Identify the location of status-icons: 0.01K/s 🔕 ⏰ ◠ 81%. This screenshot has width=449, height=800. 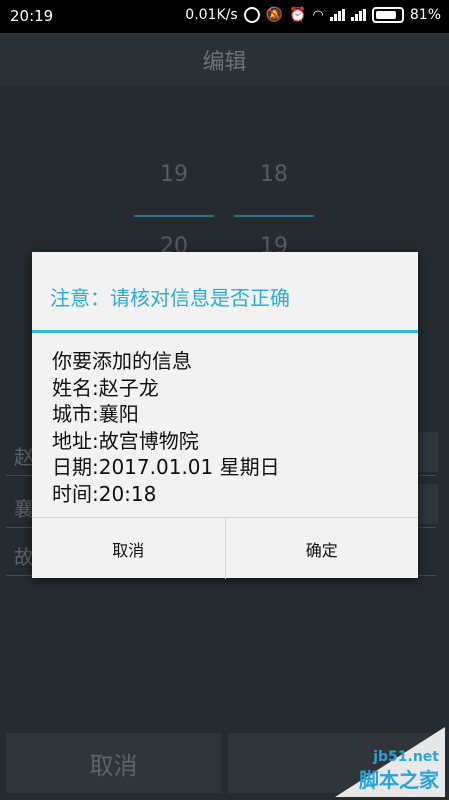
(313, 15).